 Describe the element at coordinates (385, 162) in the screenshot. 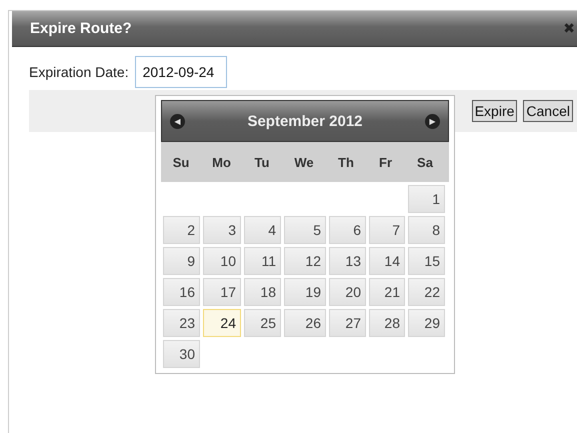

I see `weekday-label: Fr` at that location.